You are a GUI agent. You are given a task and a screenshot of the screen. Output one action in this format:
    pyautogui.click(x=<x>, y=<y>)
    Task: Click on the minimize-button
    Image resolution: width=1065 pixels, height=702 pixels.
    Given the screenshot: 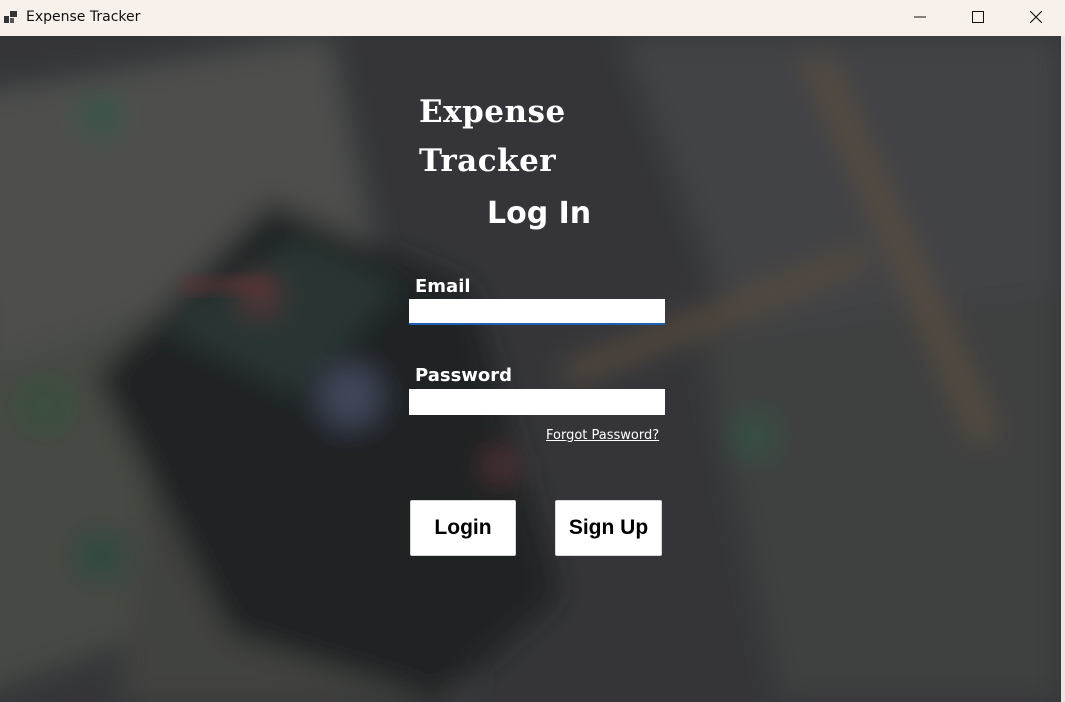 What is the action you would take?
    pyautogui.click(x=920, y=17)
    